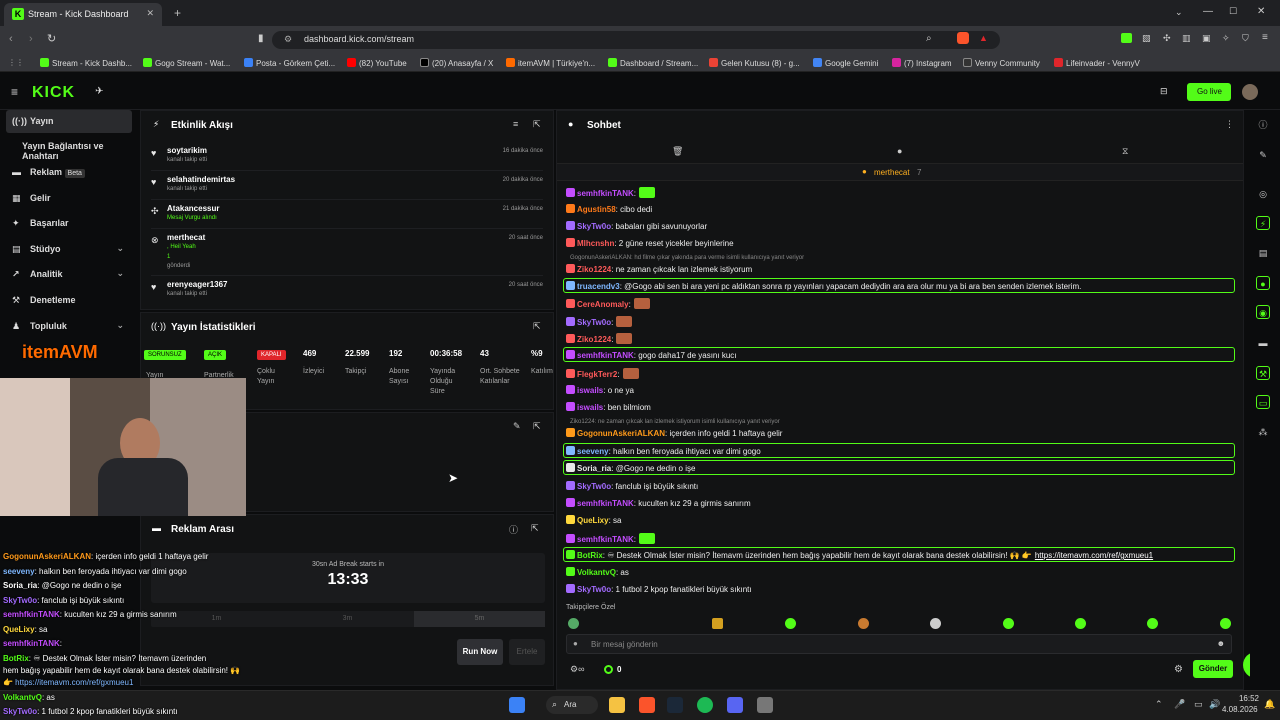 The image size is (1280, 720). What do you see at coordinates (31, 39) in the screenshot?
I see `forward-icon: ›` at bounding box center [31, 39].